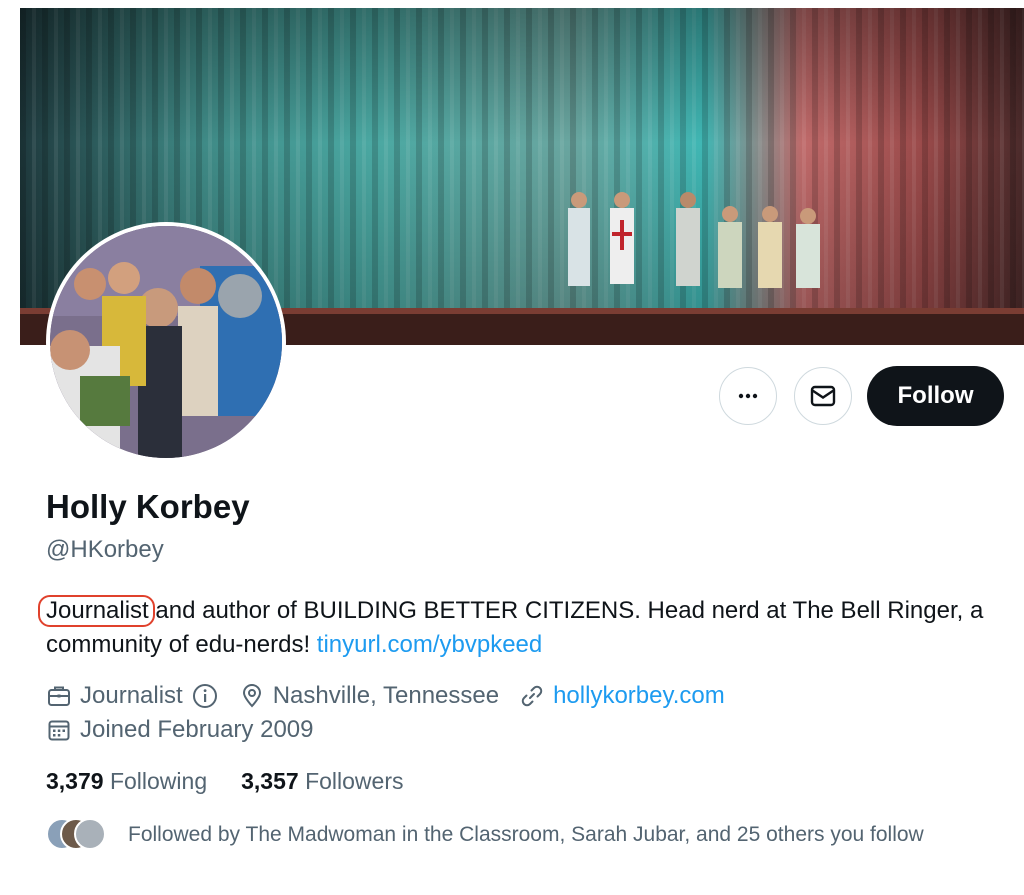 The image size is (1024, 895). I want to click on location-item: Nashville, Tennessee, so click(369, 696).